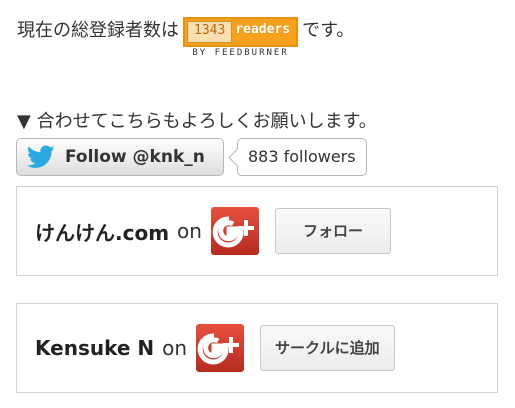 Image resolution: width=515 pixels, height=408 pixels. I want to click on twitter-follow-label: Follow @knk_n, so click(135, 157).